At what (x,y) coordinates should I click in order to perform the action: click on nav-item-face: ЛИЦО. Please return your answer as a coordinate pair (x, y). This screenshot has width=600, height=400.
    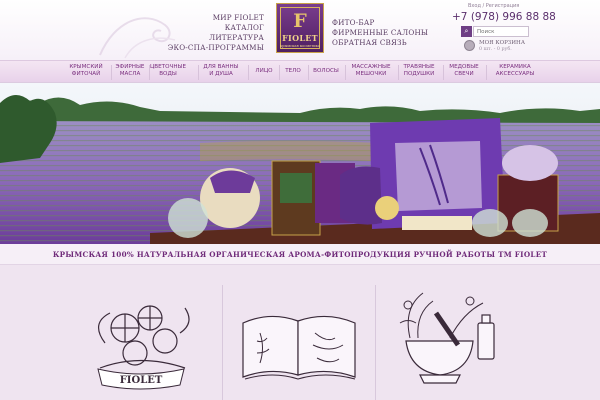
    Looking at the image, I should click on (264, 71).